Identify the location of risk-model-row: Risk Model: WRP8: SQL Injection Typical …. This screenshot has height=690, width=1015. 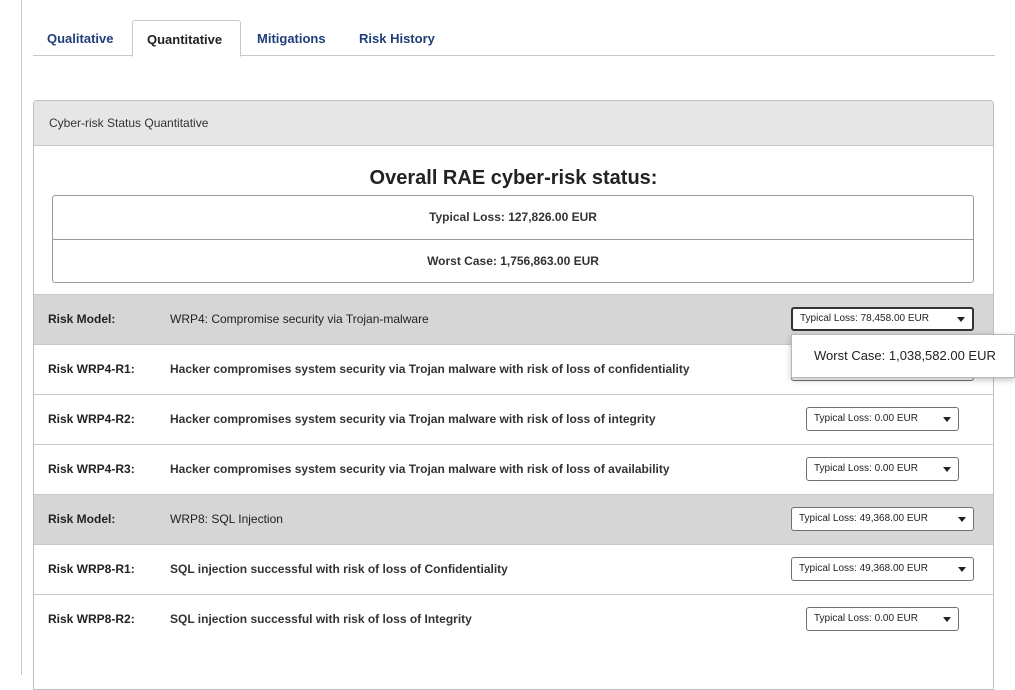
(513, 519).